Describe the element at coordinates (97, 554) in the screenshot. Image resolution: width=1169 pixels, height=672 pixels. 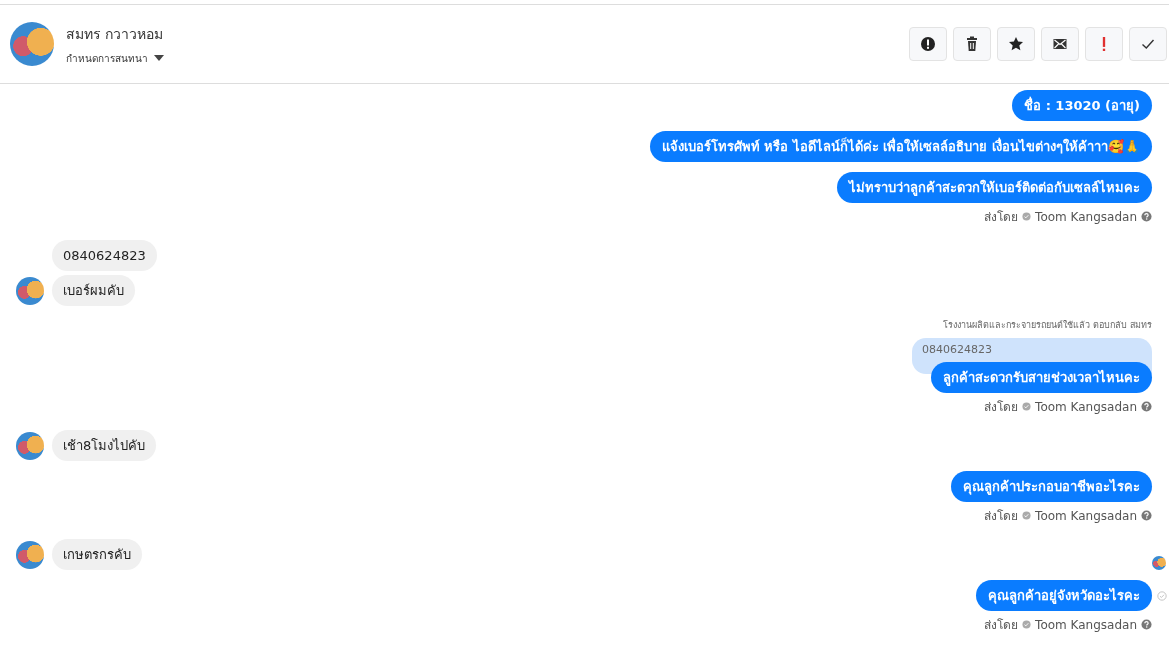
I see `message-bubble: เกษตรกรคับ` at that location.